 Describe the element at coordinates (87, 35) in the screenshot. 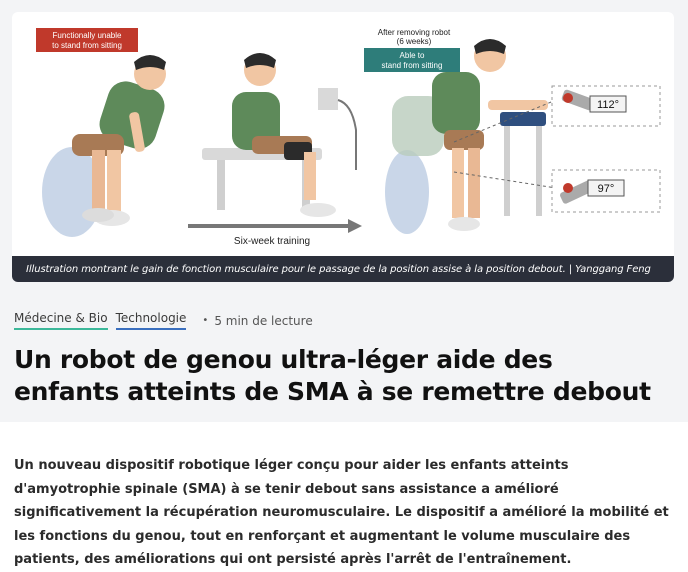

I see `label-unable-line-1: Functionally unable` at that location.